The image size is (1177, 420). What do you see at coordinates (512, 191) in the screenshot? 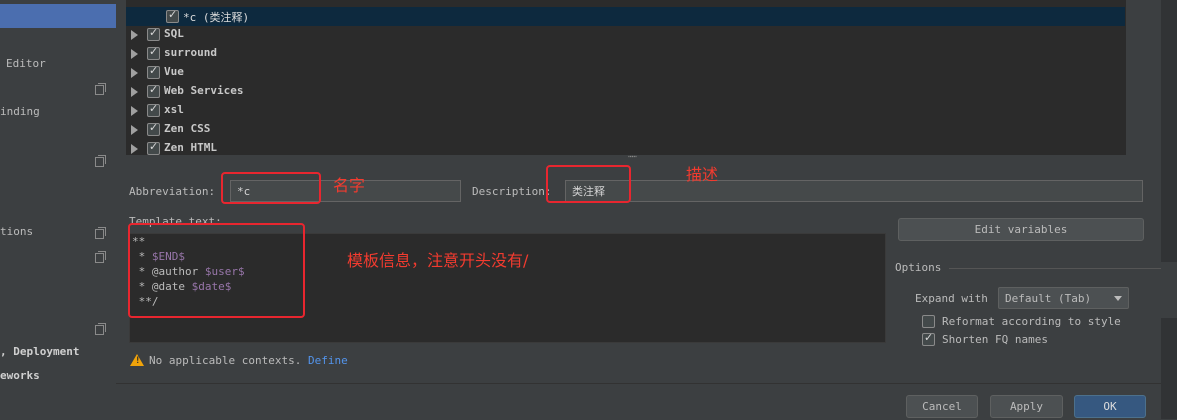
I see `description-label: Description:` at bounding box center [512, 191].